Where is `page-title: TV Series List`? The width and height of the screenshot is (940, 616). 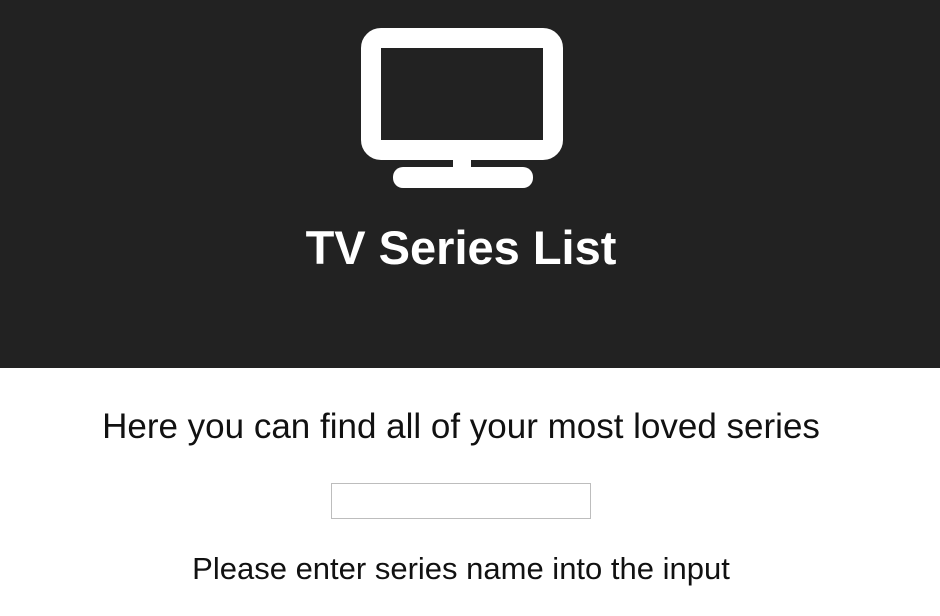
page-title: TV Series List is located at coordinates (461, 247).